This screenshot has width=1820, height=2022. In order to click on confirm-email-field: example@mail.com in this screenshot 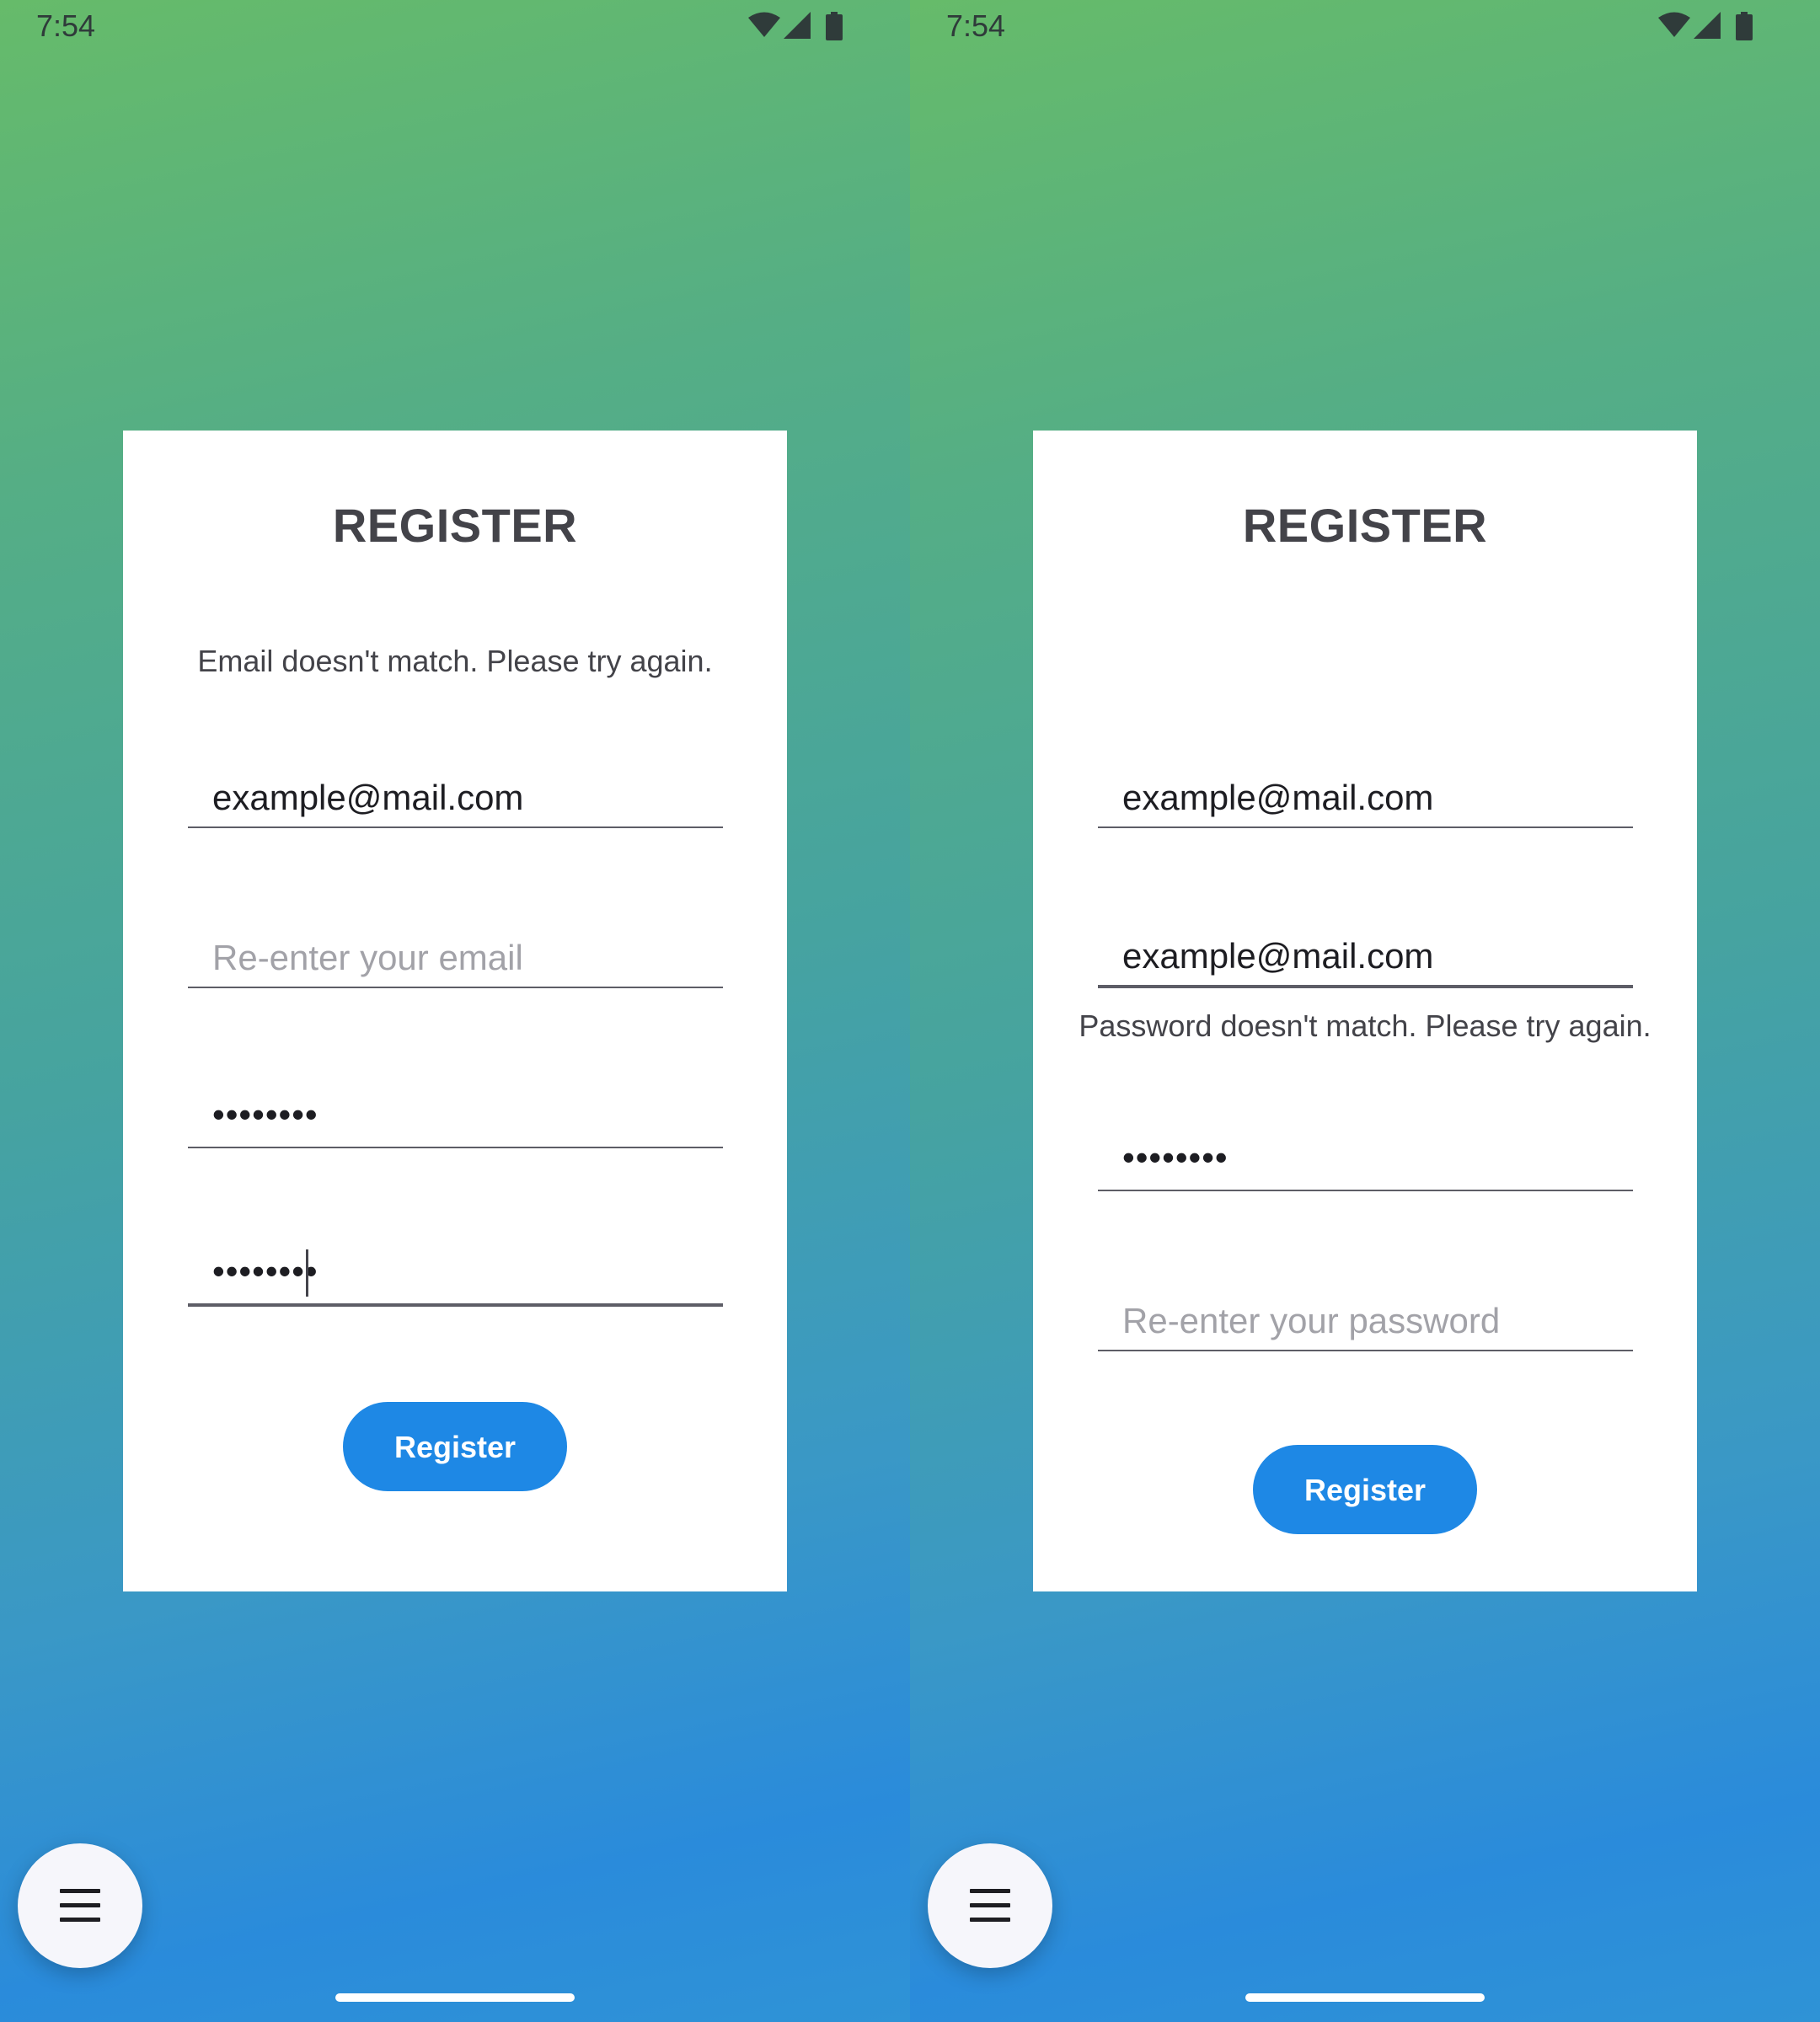, I will do `click(1365, 954)`.